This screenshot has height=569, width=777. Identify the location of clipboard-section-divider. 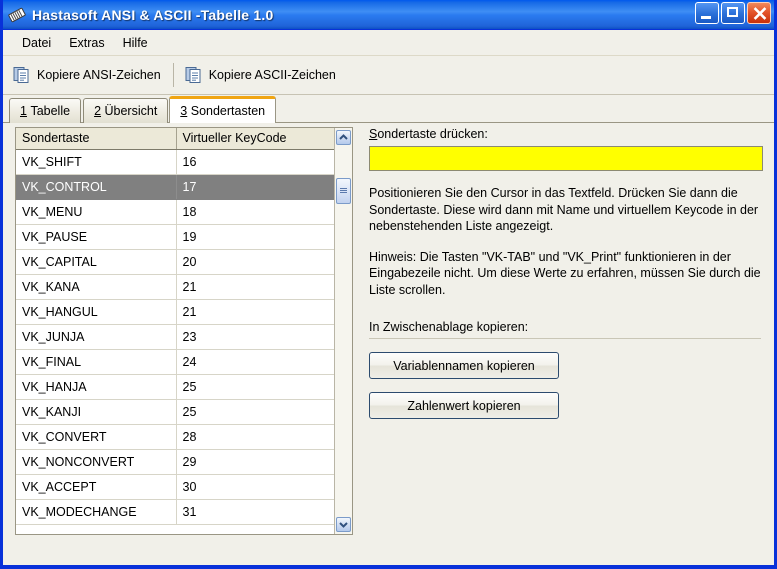
(565, 338).